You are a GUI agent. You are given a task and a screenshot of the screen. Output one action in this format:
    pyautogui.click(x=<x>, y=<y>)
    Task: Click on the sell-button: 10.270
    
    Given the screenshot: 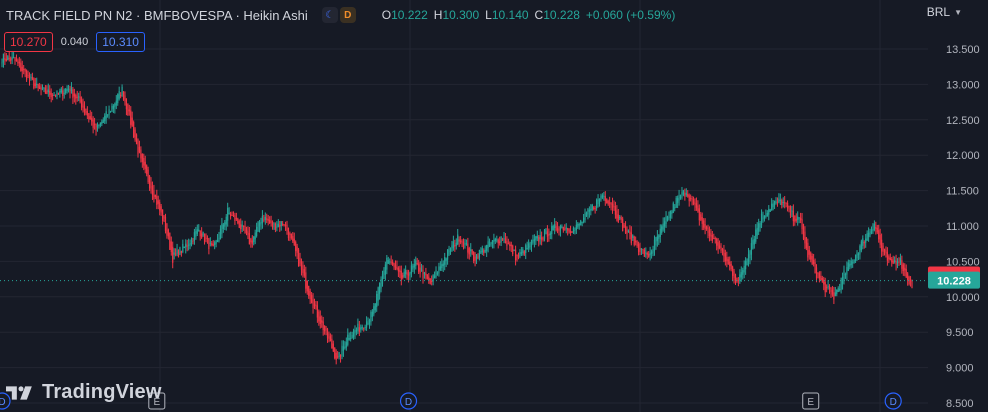 What is the action you would take?
    pyautogui.click(x=28, y=42)
    